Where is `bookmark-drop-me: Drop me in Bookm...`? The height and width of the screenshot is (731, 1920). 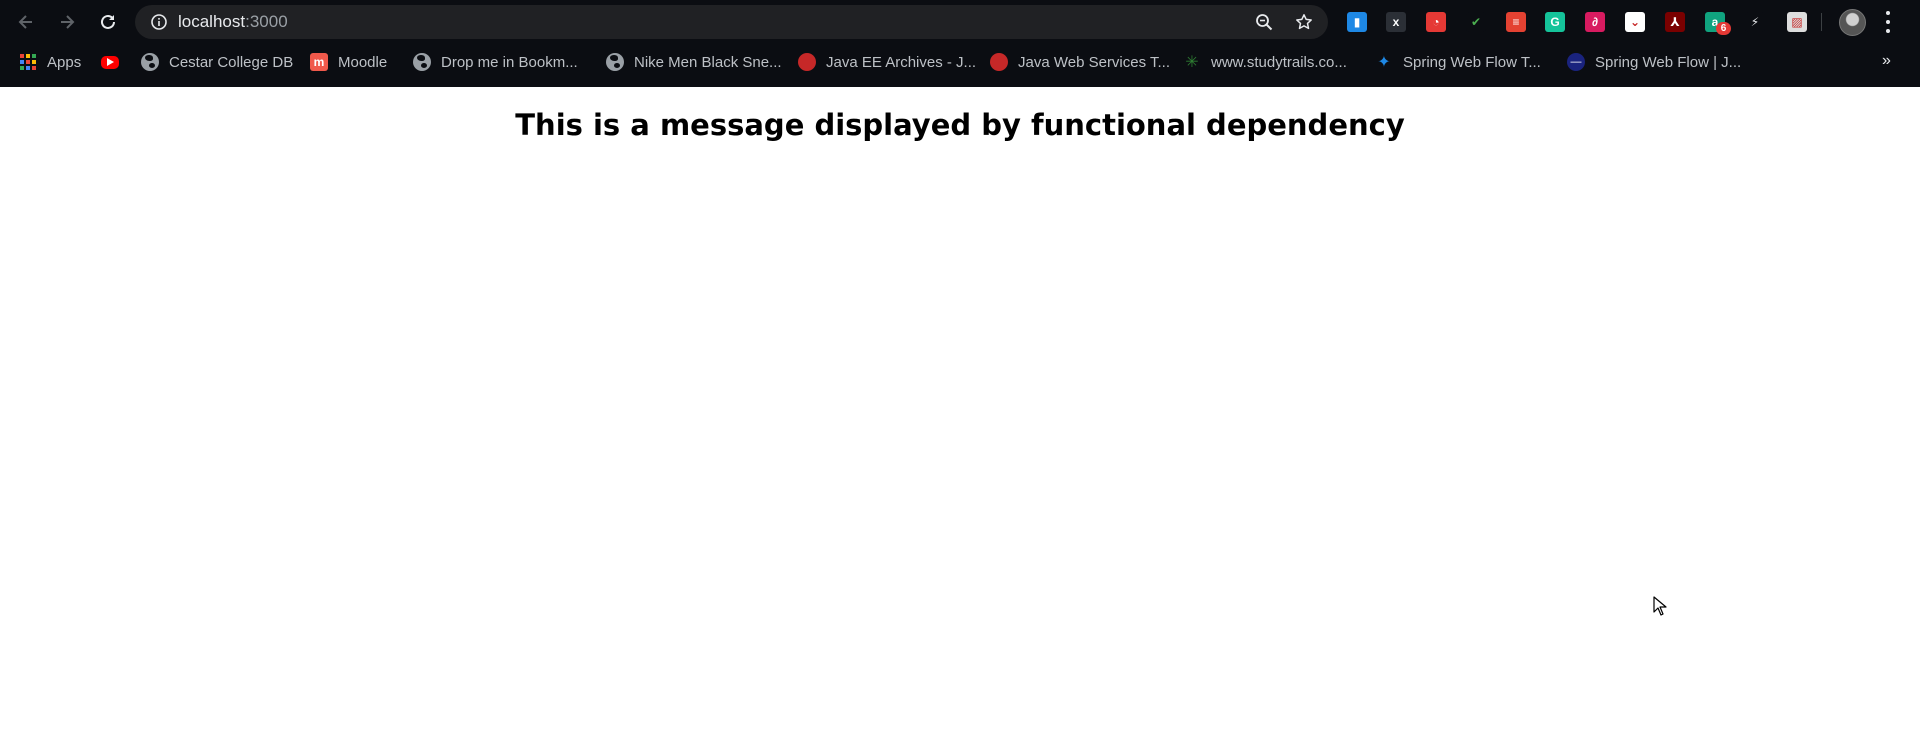
bookmark-drop-me: Drop me in Bookm... is located at coordinates (495, 62).